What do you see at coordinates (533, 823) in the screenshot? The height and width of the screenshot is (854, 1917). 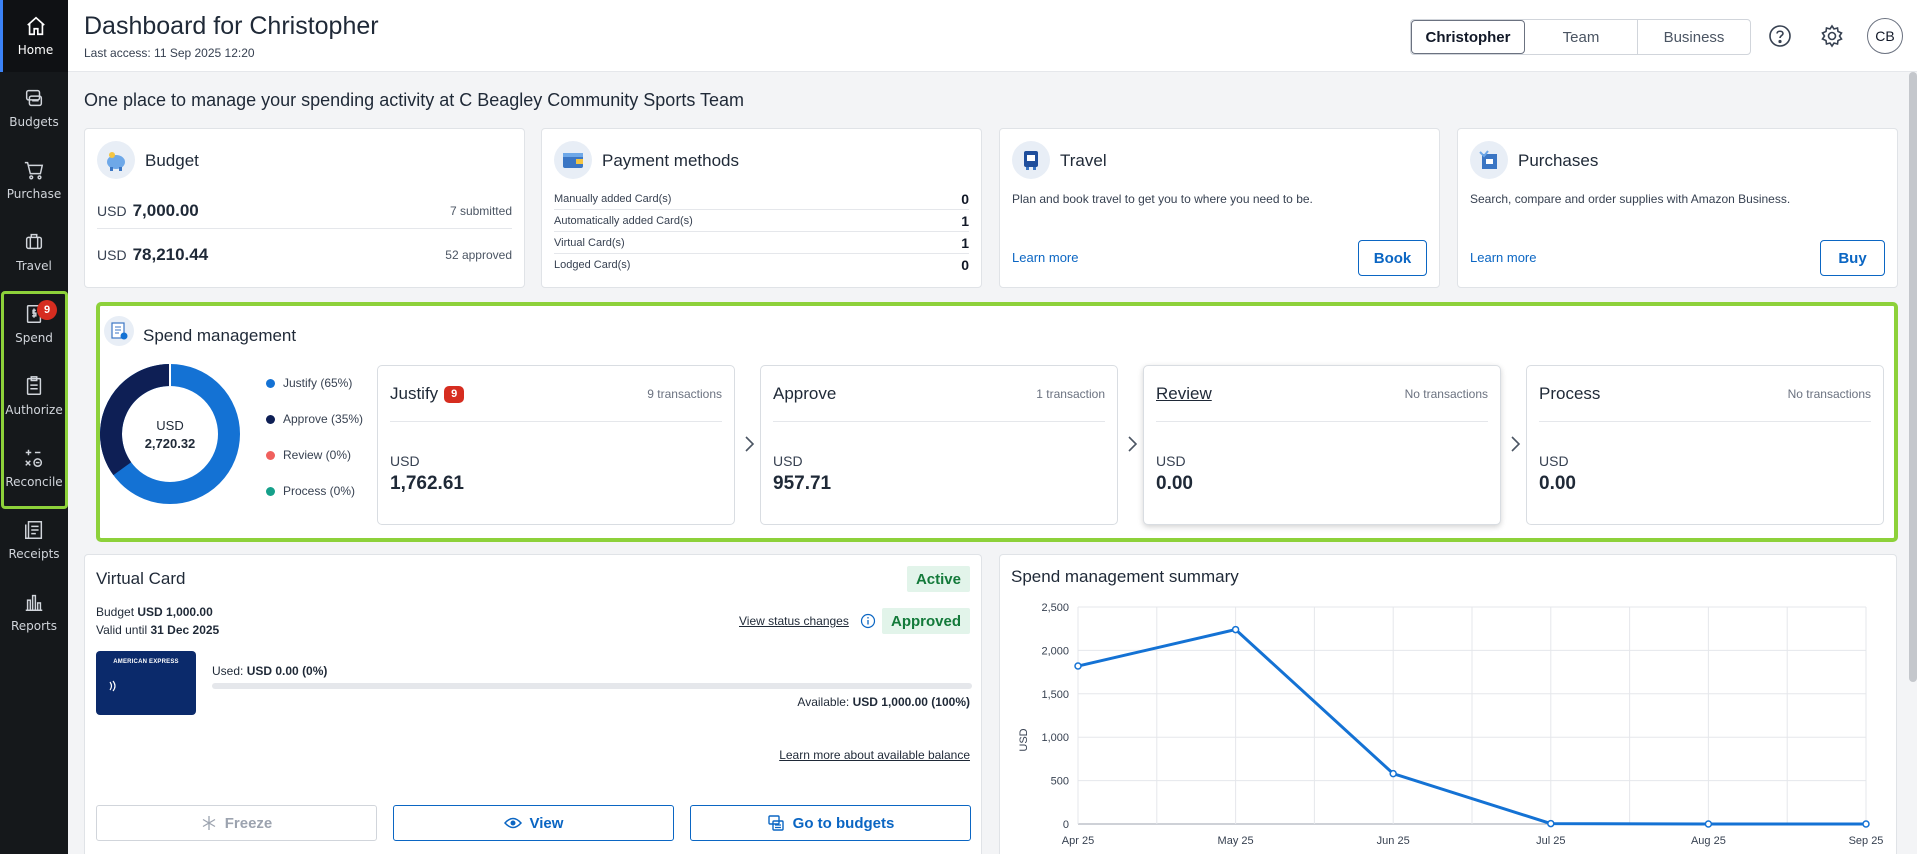 I see `view-button: View` at bounding box center [533, 823].